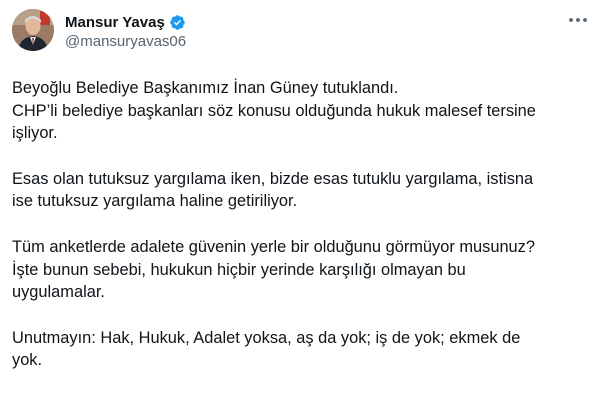  Describe the element at coordinates (27, 360) in the screenshot. I see `tweet-line: yok.` at that location.